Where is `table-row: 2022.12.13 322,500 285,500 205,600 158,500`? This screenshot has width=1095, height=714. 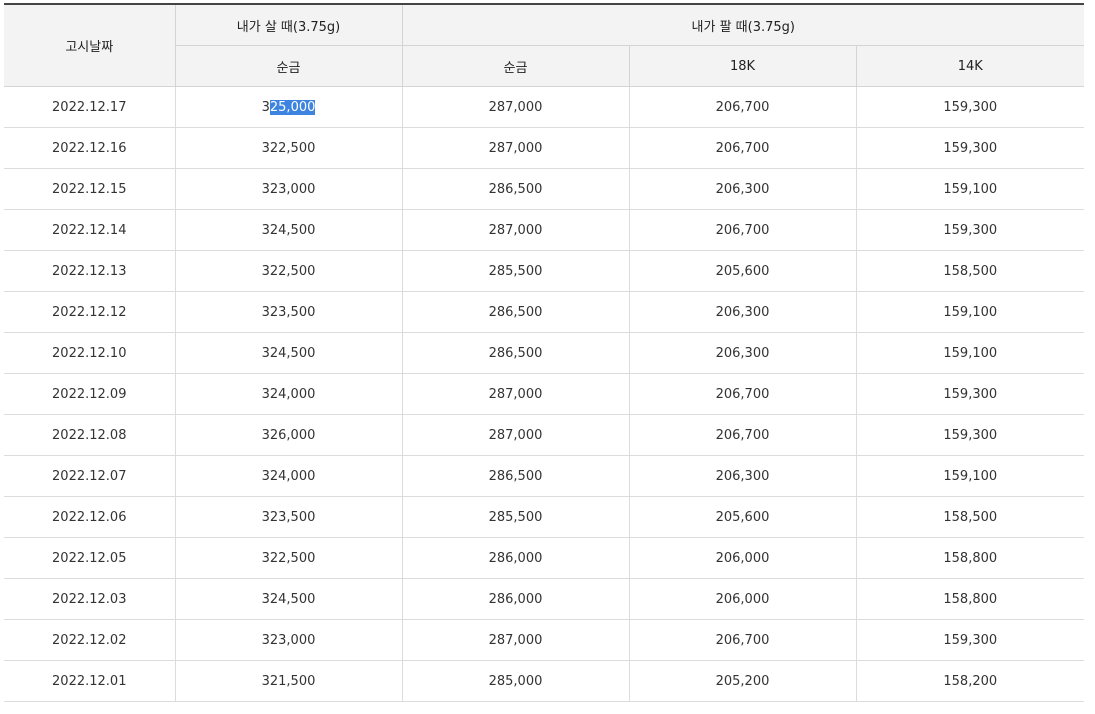 table-row: 2022.12.13 322,500 285,500 205,600 158,500 is located at coordinates (544, 271).